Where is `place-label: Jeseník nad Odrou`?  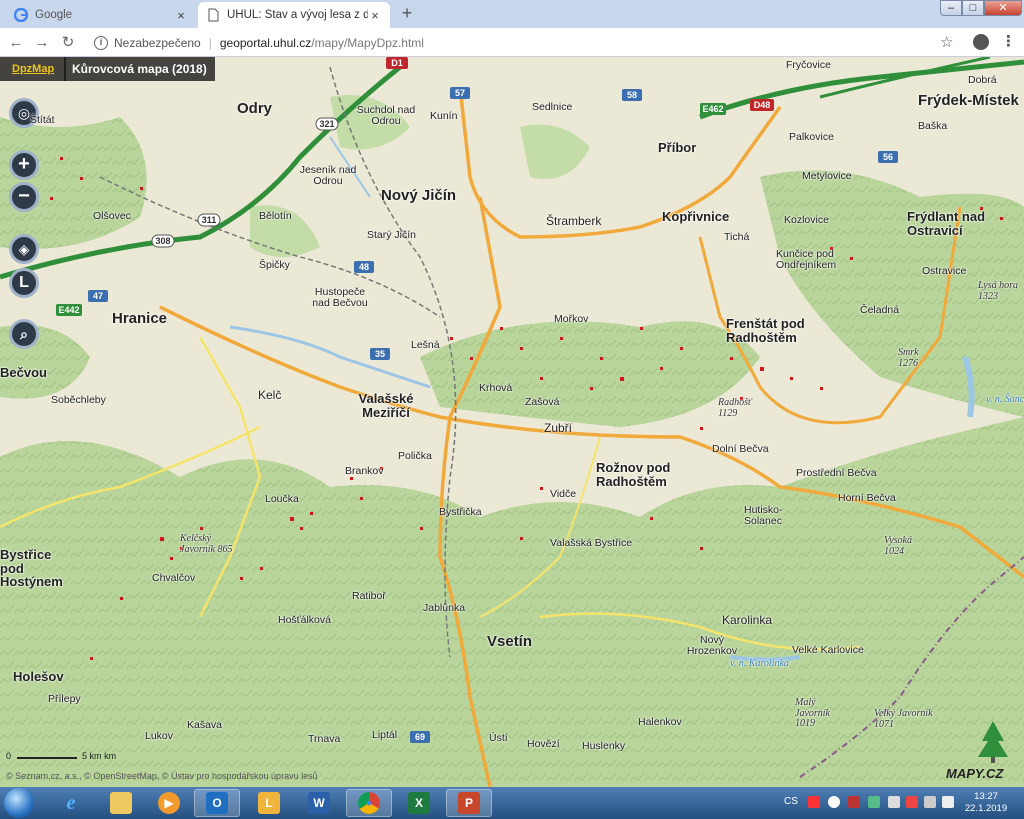
place-label: Jeseník nad Odrou is located at coordinates (328, 176).